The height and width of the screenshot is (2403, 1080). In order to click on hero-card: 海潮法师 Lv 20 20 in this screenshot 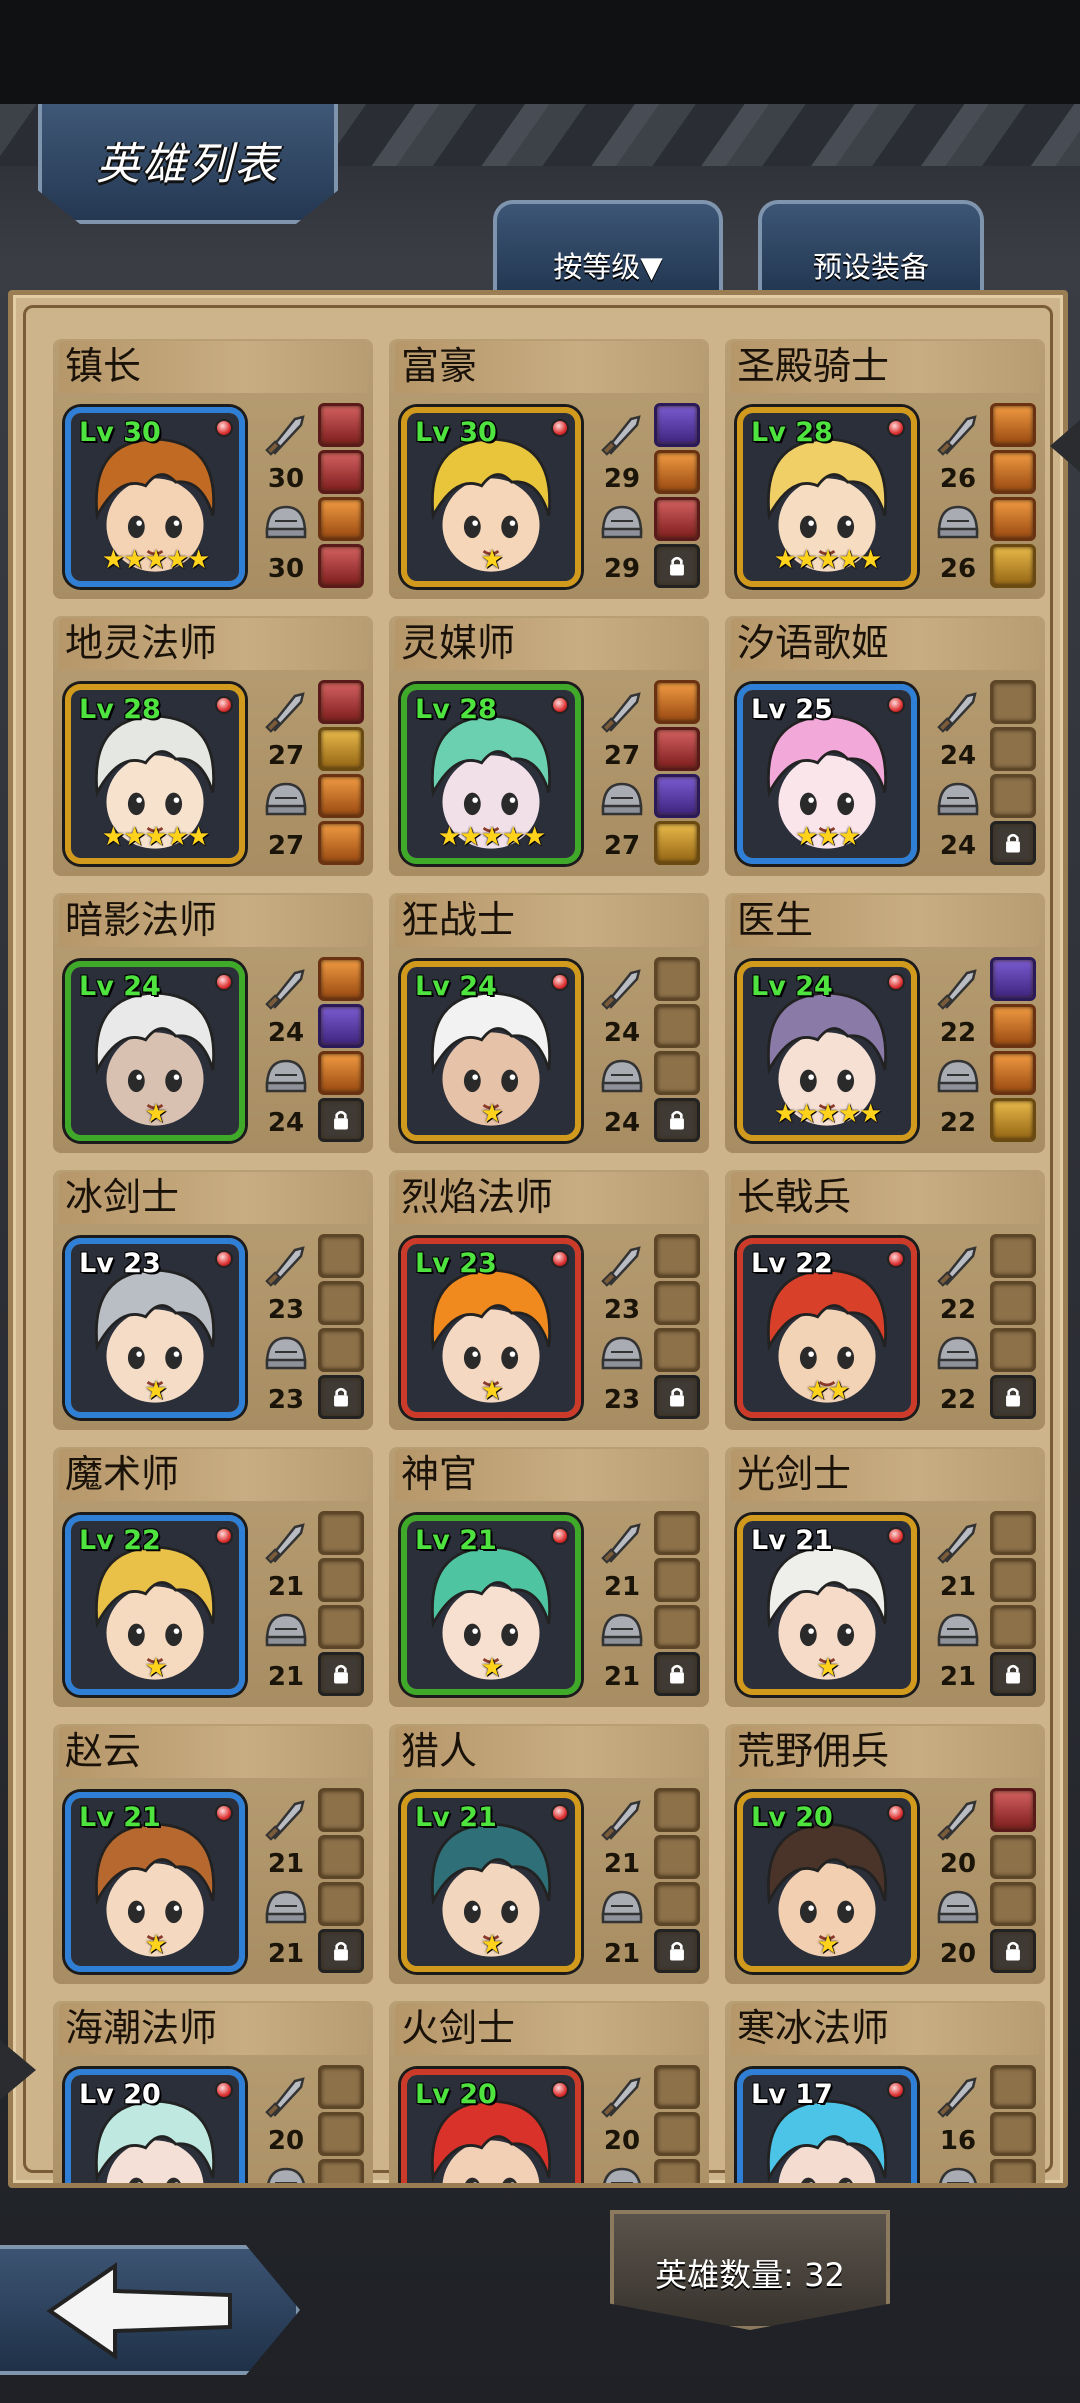, I will do `click(213, 2092)`.